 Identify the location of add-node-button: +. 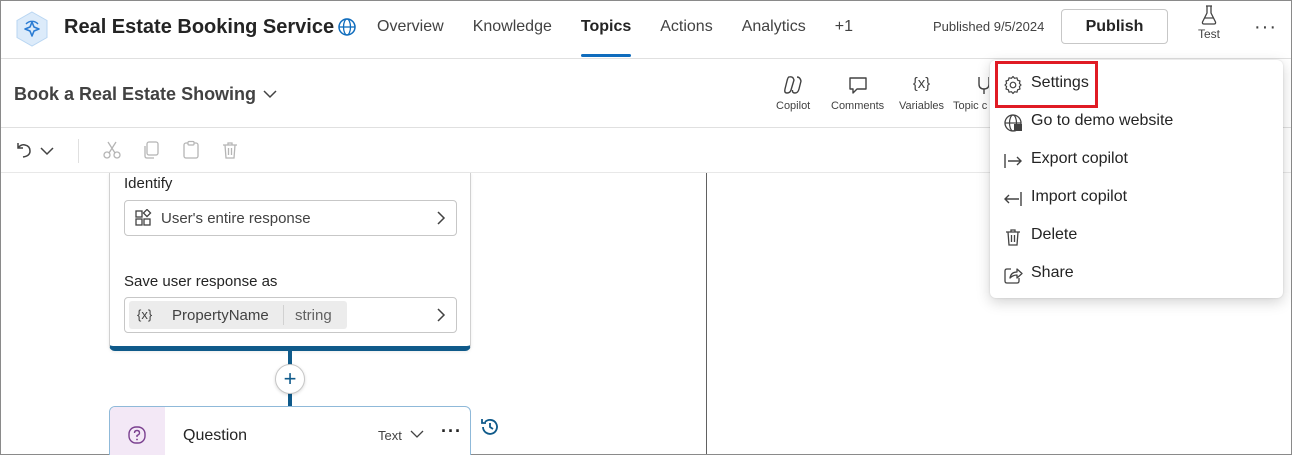
(290, 379).